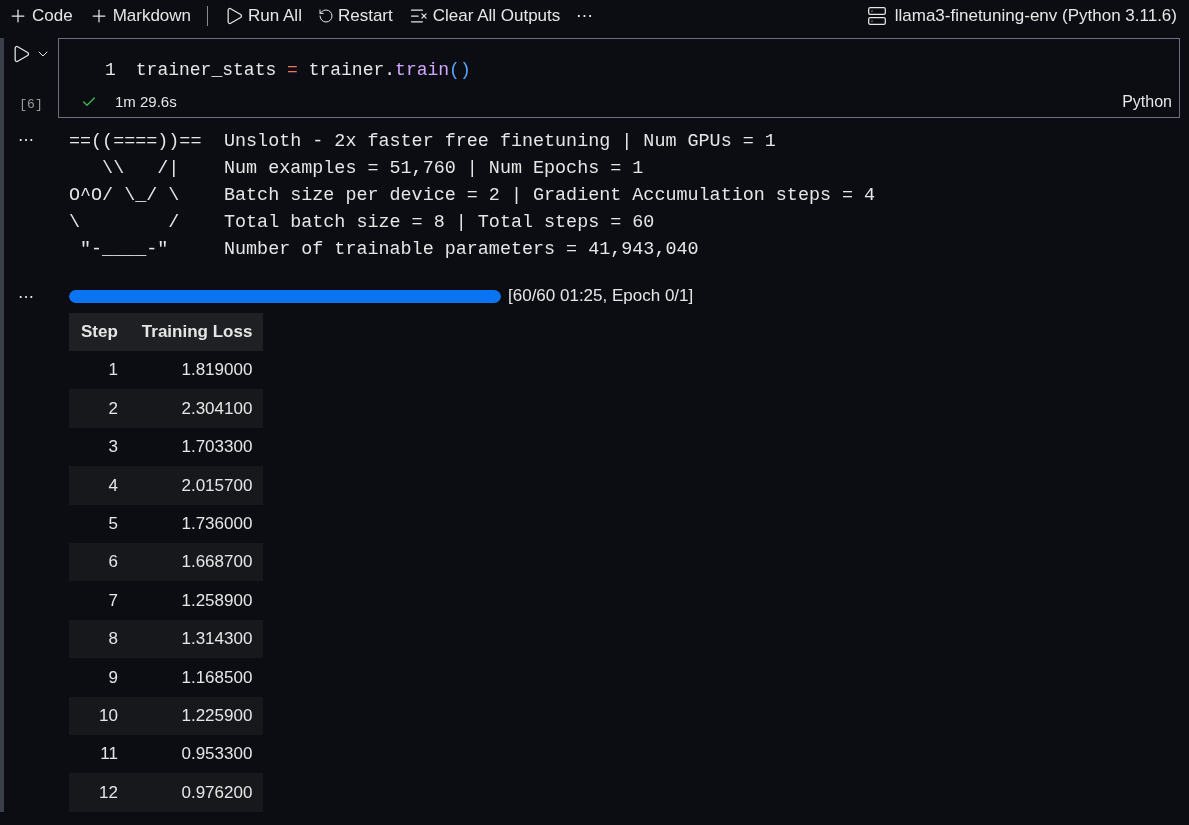  Describe the element at coordinates (355, 16) in the screenshot. I see `toolbar-button: Restart` at that location.